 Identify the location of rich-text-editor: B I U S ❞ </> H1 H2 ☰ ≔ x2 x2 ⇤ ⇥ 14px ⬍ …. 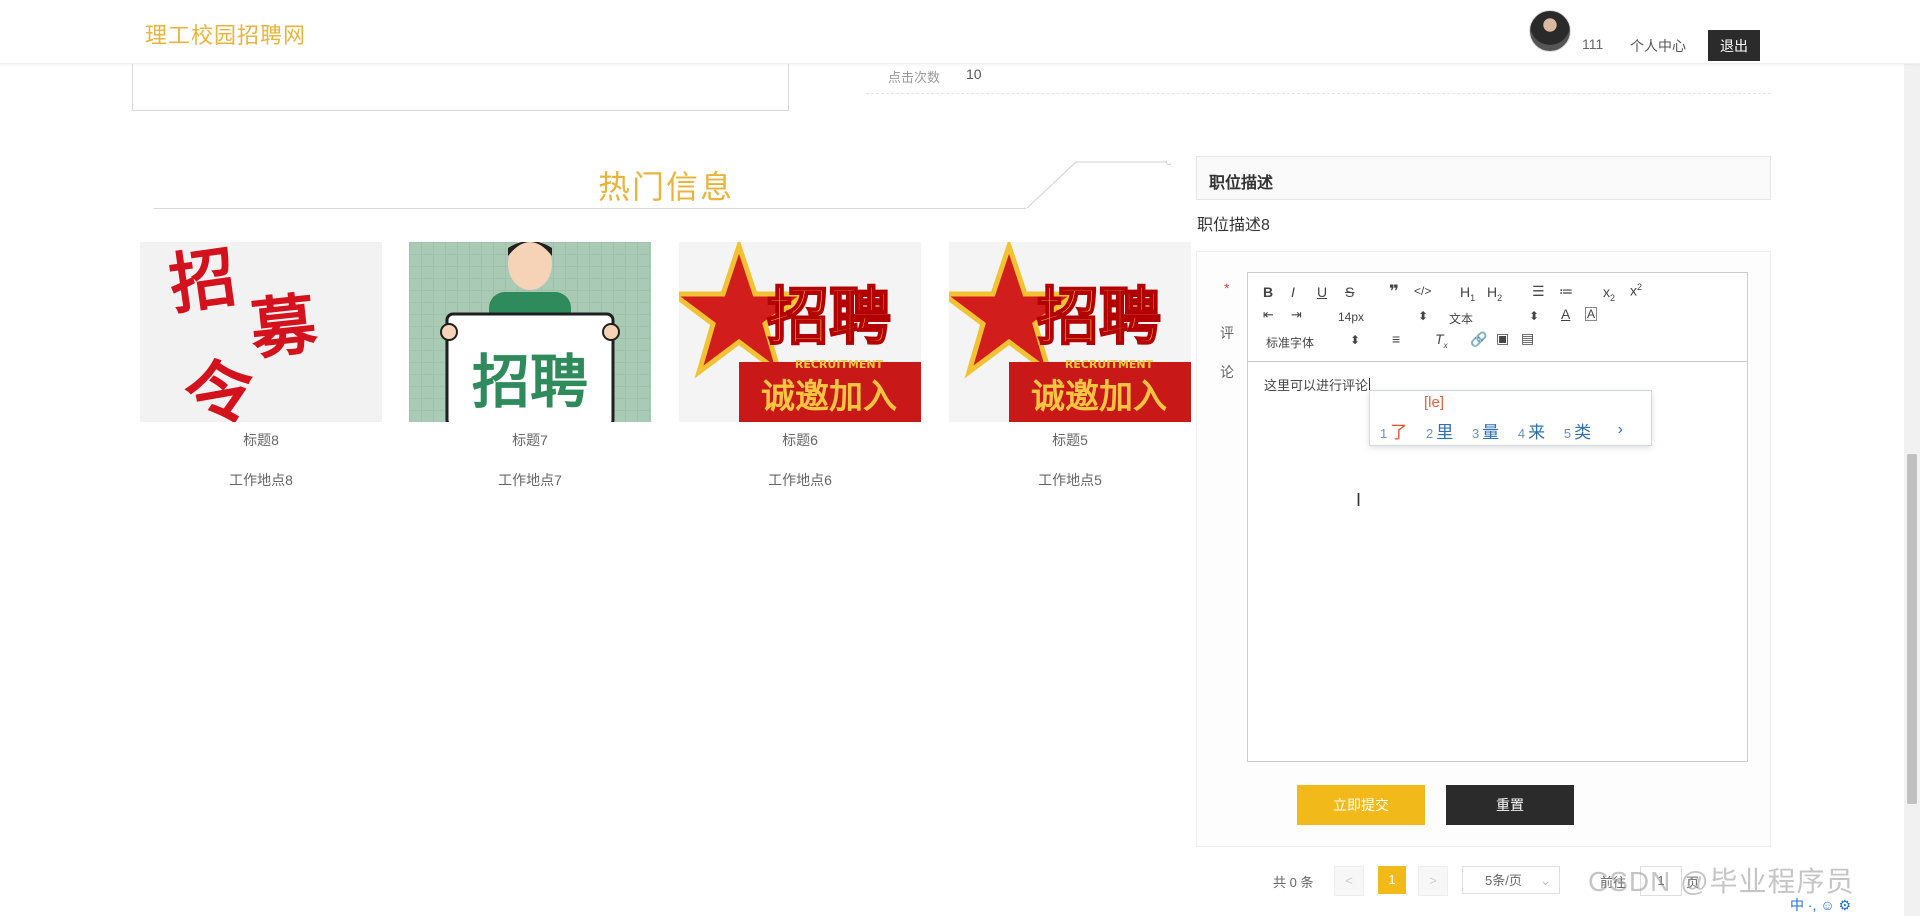
(1497, 517).